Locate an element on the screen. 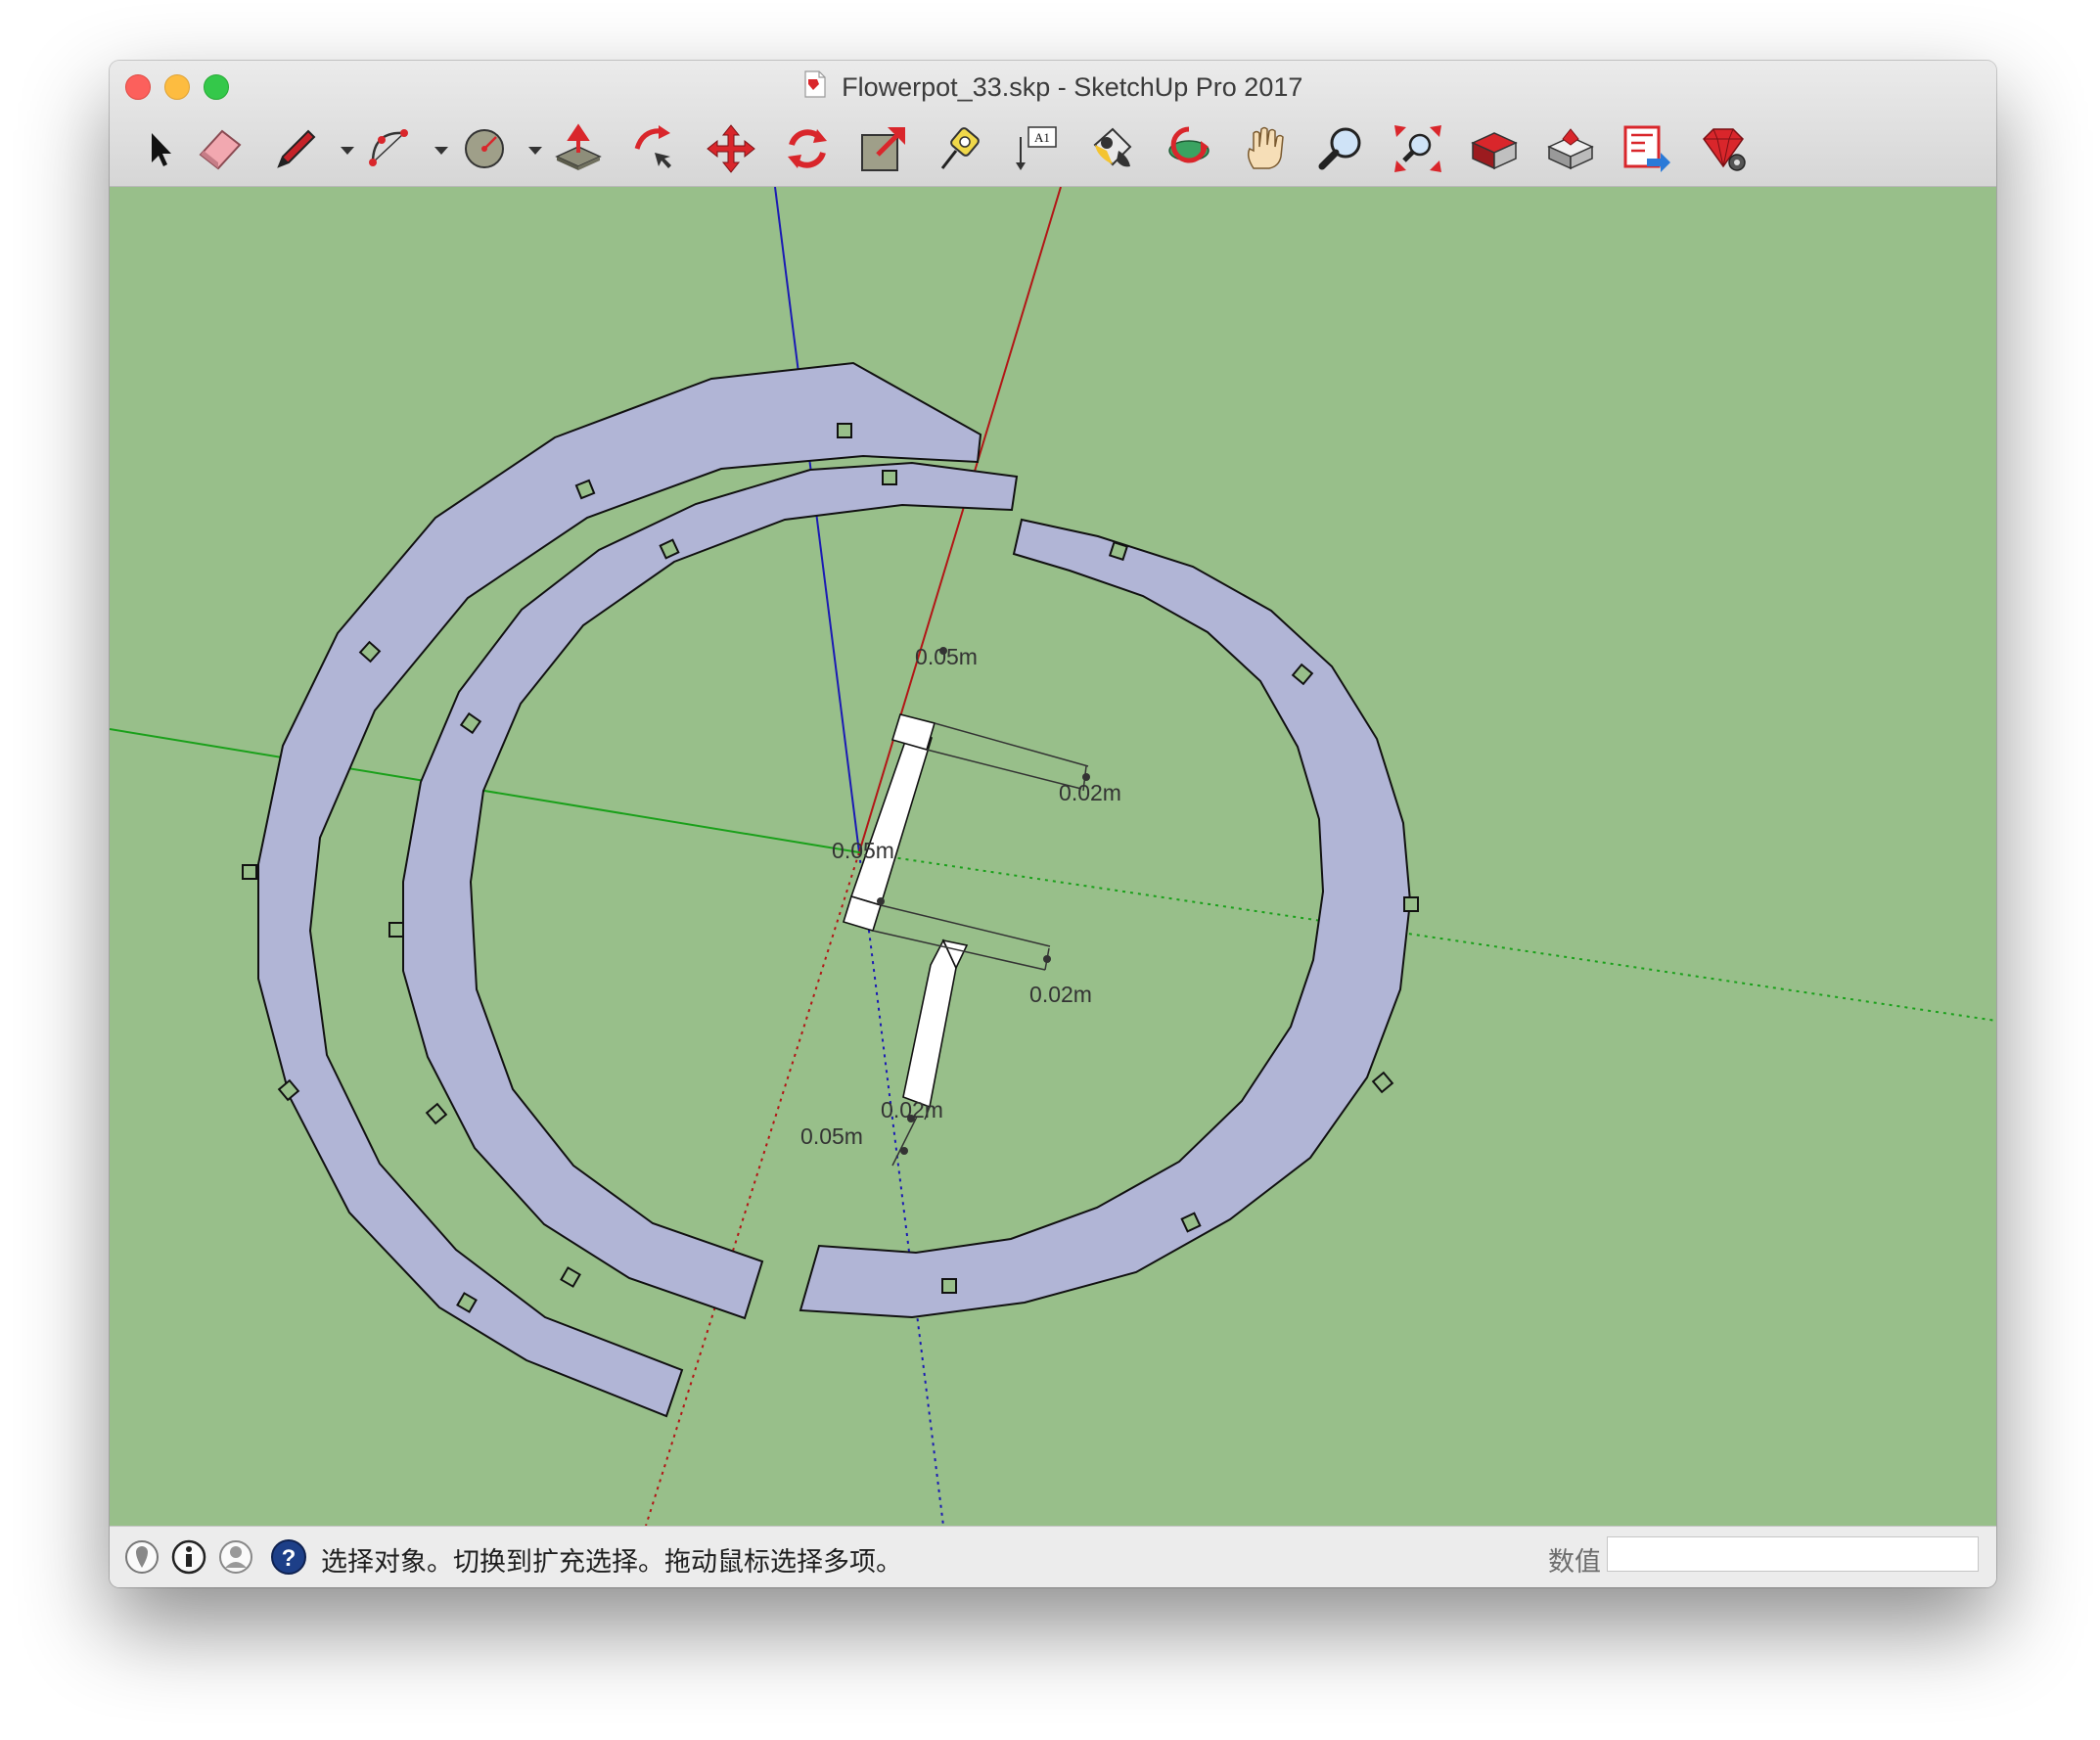 The height and width of the screenshot is (1740, 2100). arc-tool-button is located at coordinates (390, 148).